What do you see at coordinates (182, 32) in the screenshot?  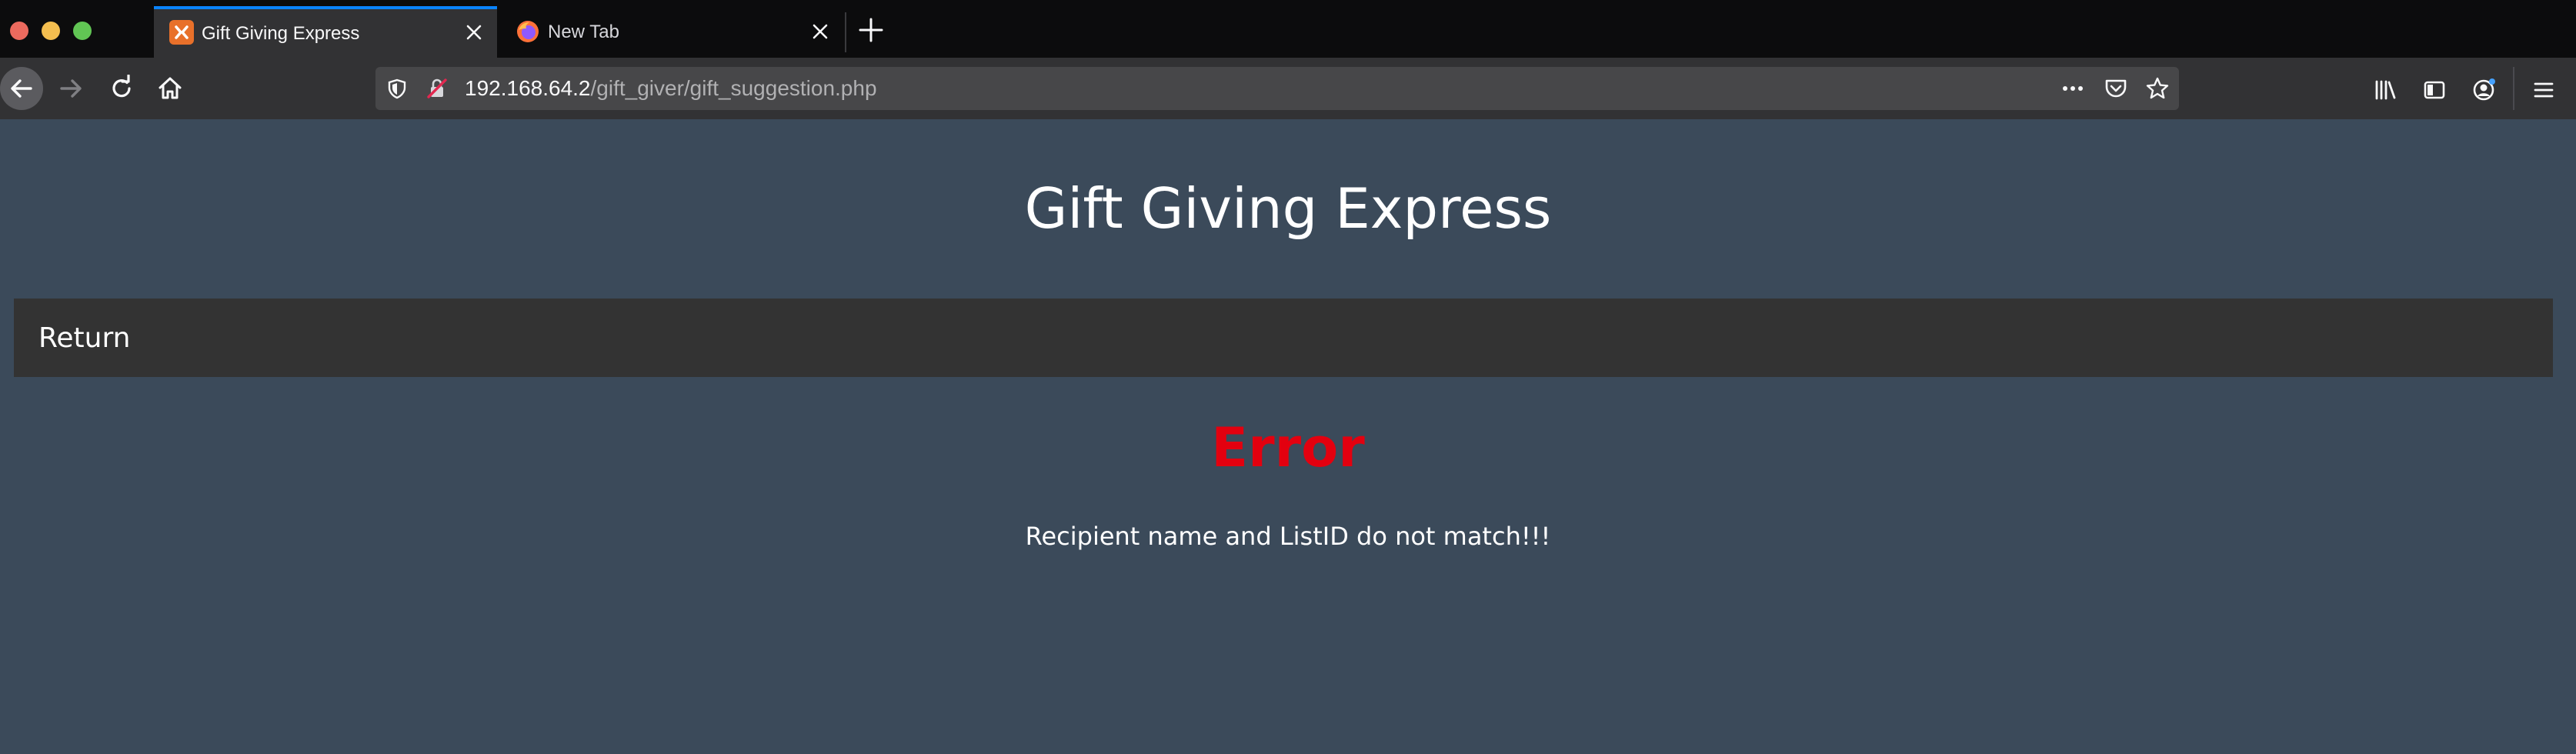 I see `xampp-icon` at bounding box center [182, 32].